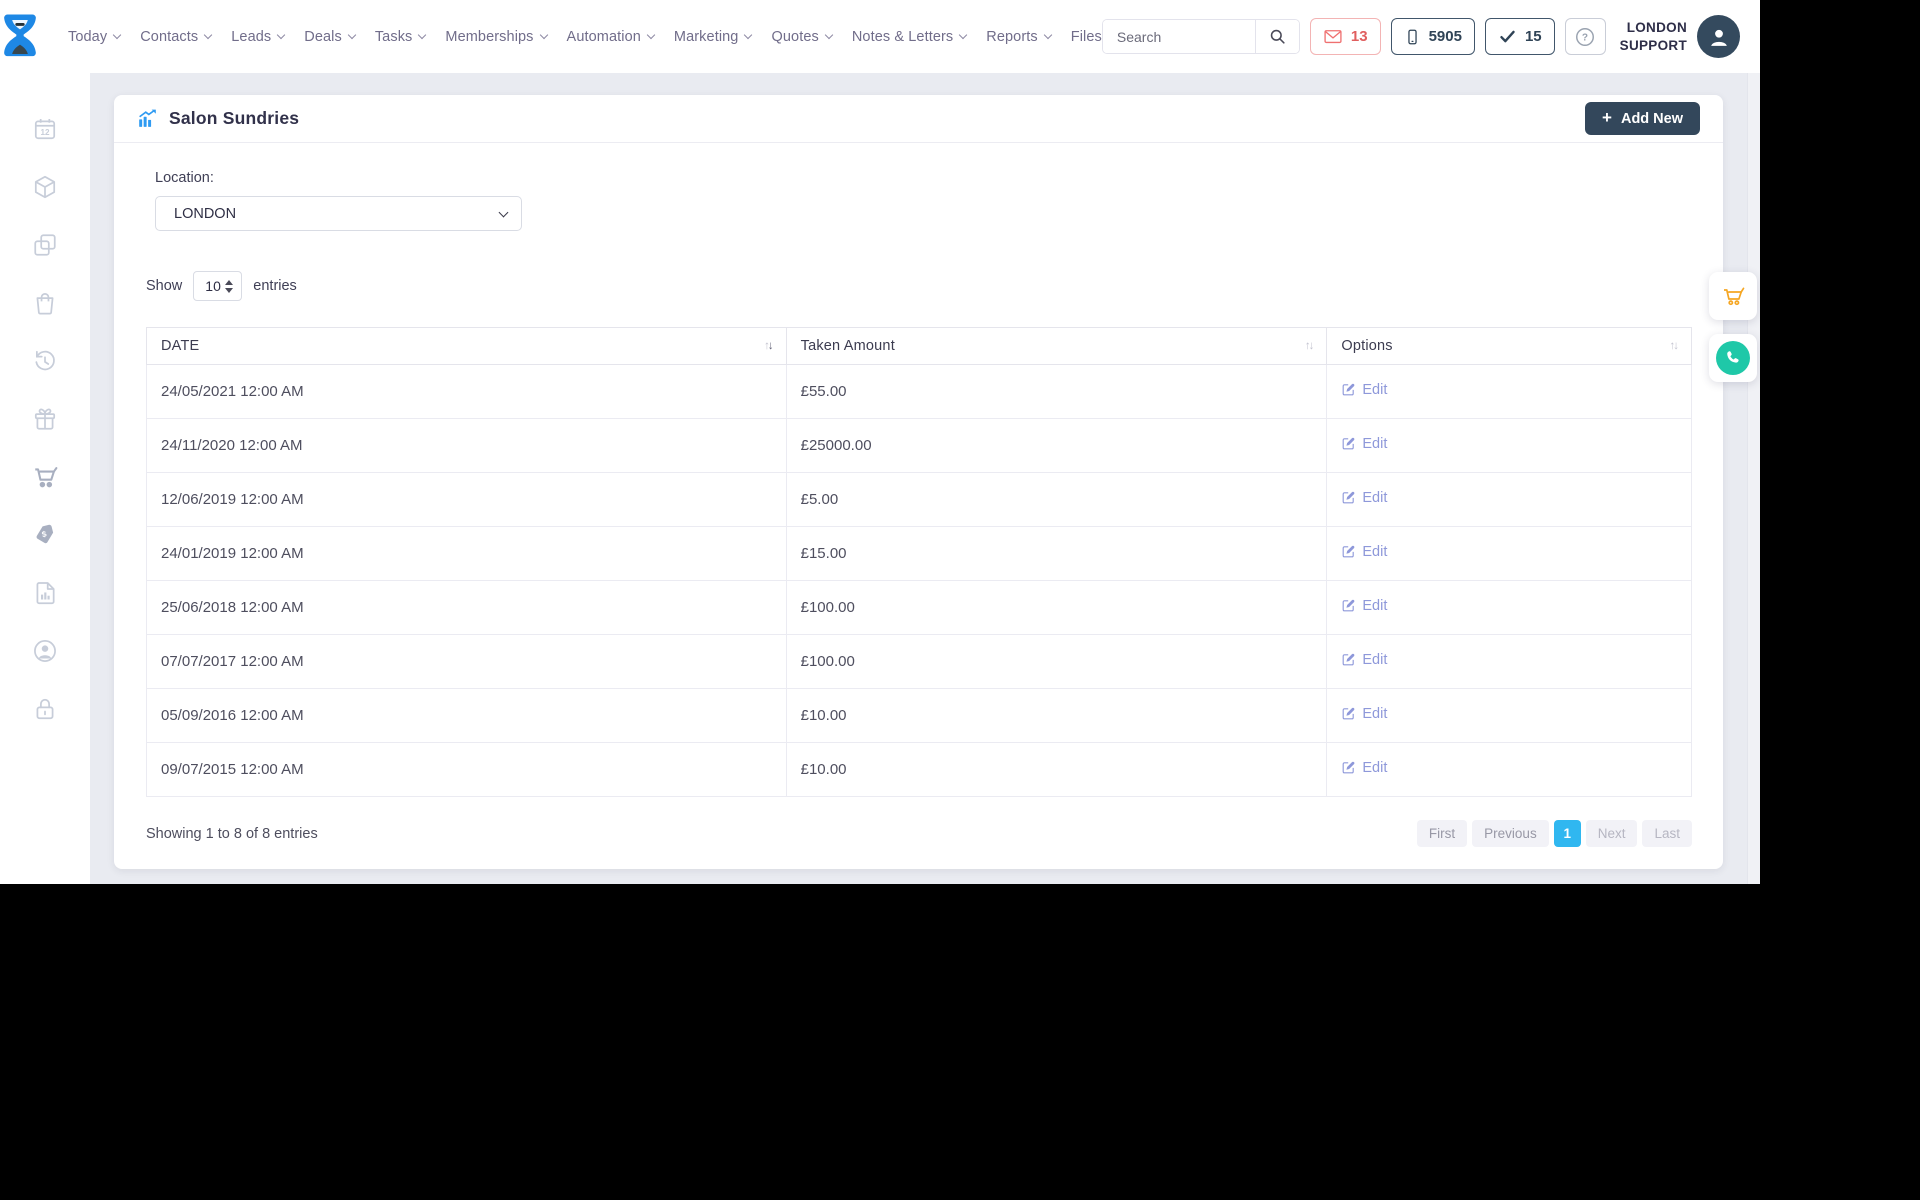  What do you see at coordinates (218, 286) in the screenshot?
I see `show-entries-select: 10` at bounding box center [218, 286].